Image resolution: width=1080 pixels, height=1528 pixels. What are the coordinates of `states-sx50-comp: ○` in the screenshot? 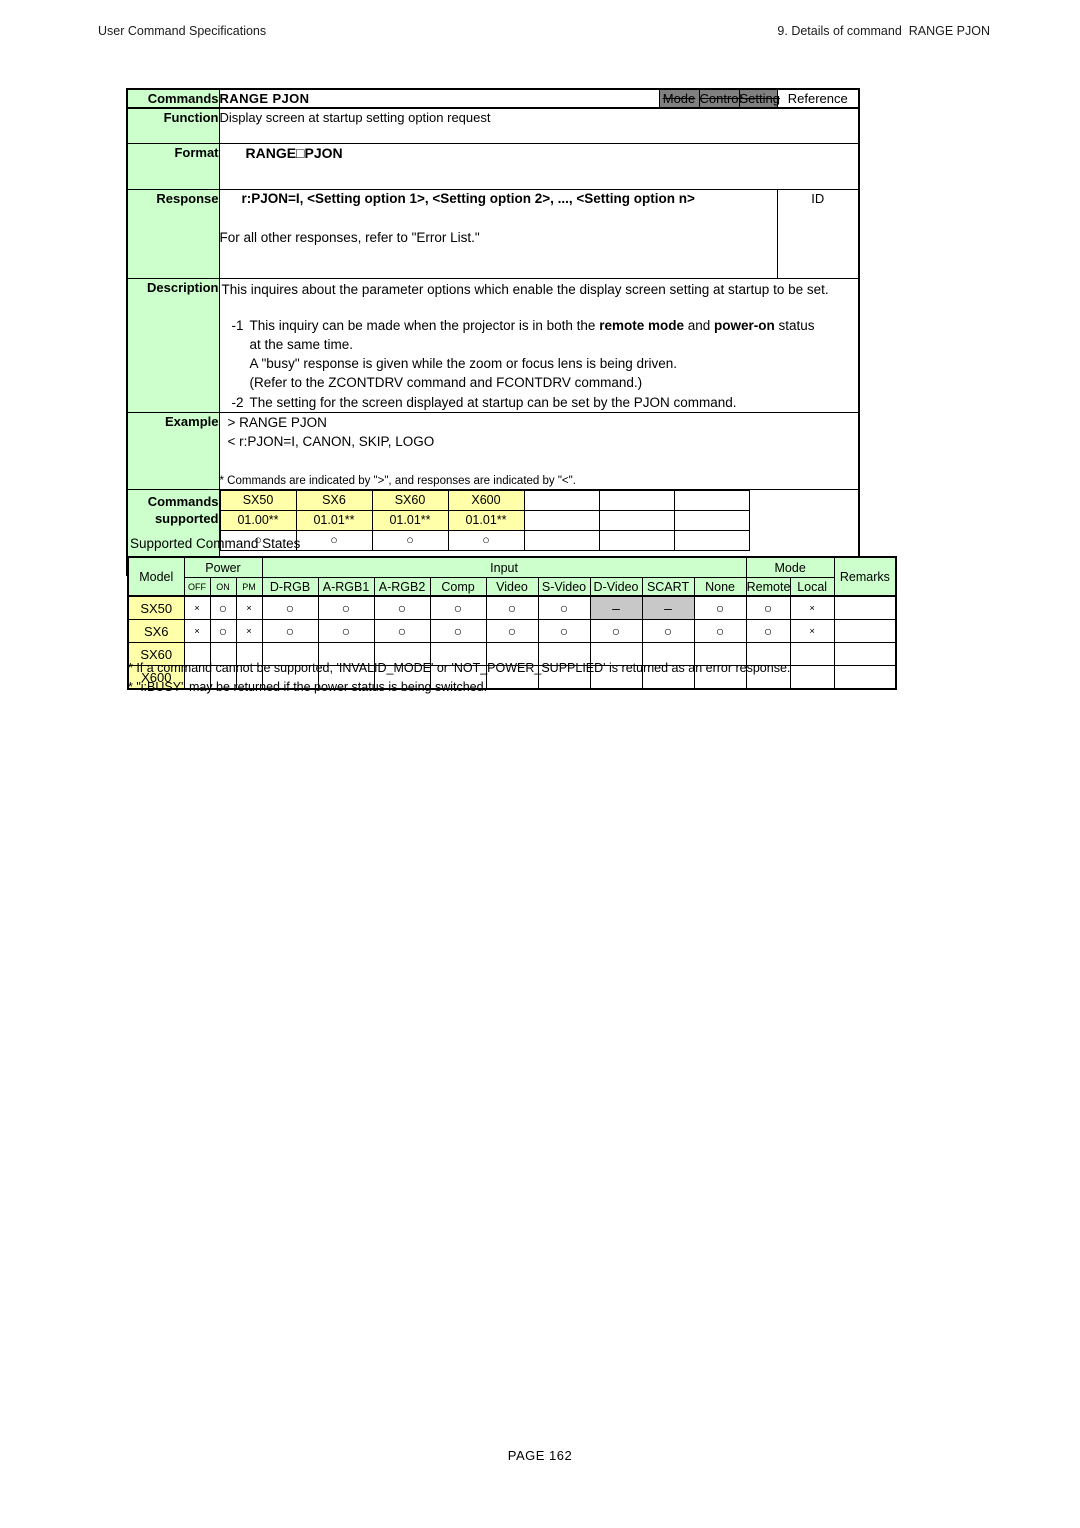 It's located at (458, 607).